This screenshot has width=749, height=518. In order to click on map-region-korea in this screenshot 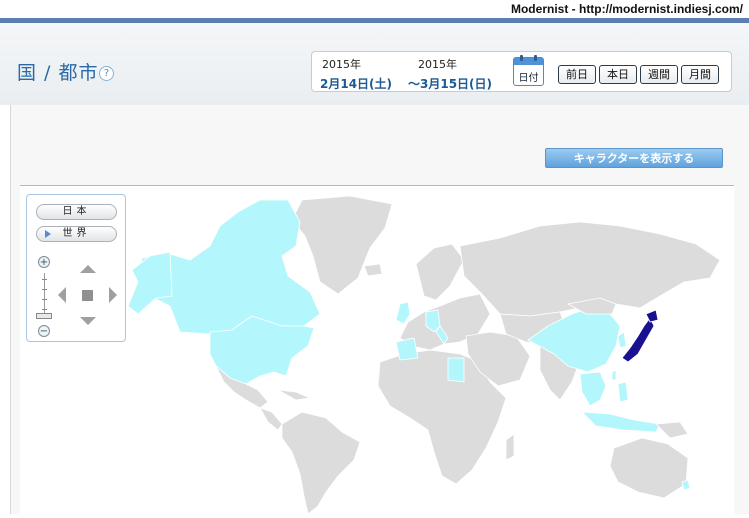, I will do `click(622, 340)`.